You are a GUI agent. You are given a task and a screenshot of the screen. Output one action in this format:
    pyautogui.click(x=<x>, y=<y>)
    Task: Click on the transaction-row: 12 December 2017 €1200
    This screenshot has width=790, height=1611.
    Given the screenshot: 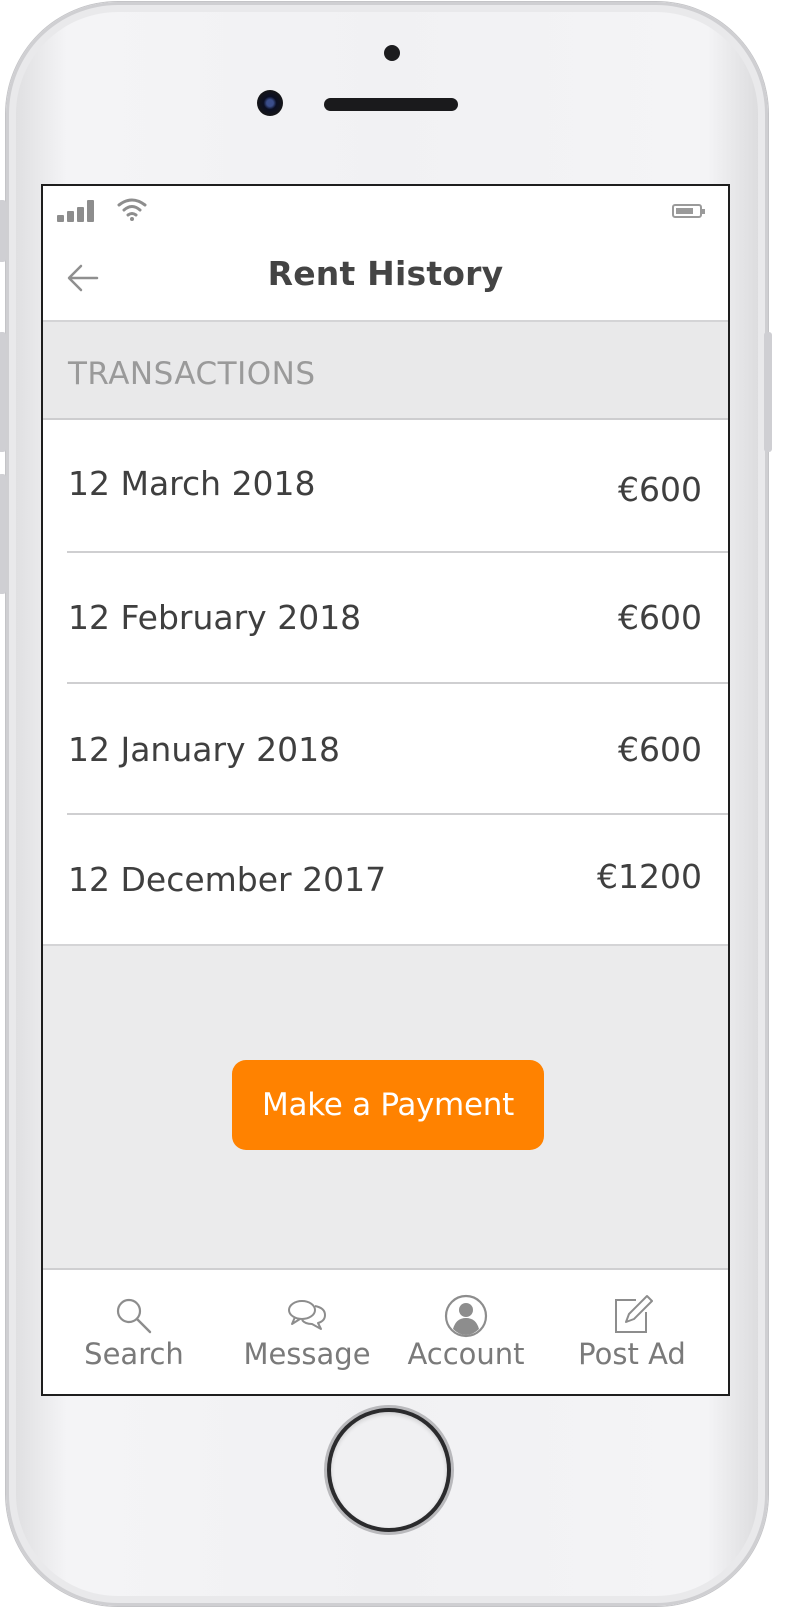 What is the action you would take?
    pyautogui.click(x=385, y=878)
    